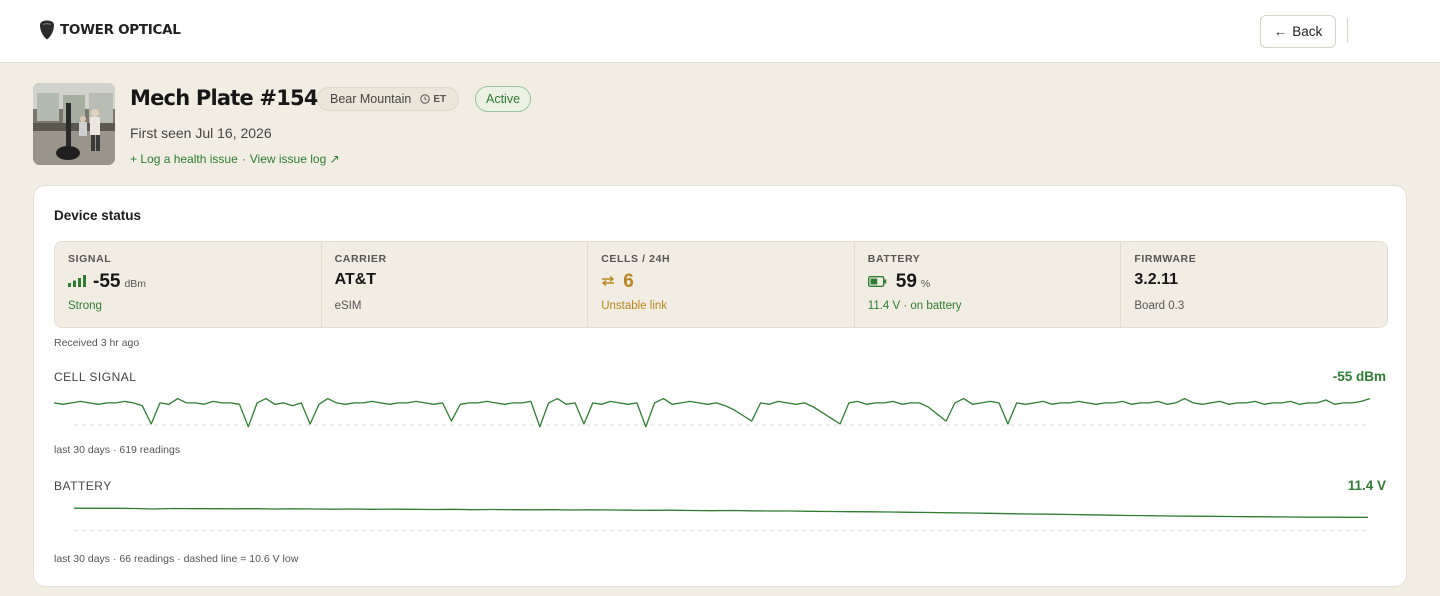 The width and height of the screenshot is (1440, 596). Describe the element at coordinates (97, 343) in the screenshot. I see `received-timestamp: Received 3 hr ago` at that location.